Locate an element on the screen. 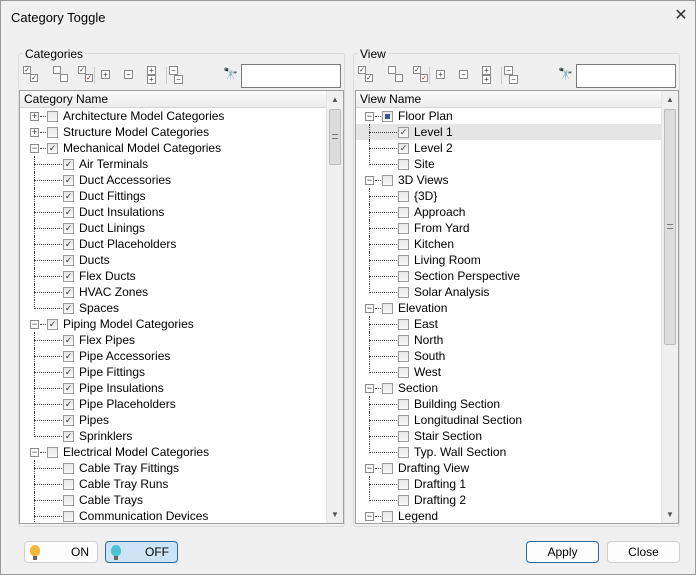 The image size is (696, 575). expand-level-icon: + + is located at coordinates (155, 75).